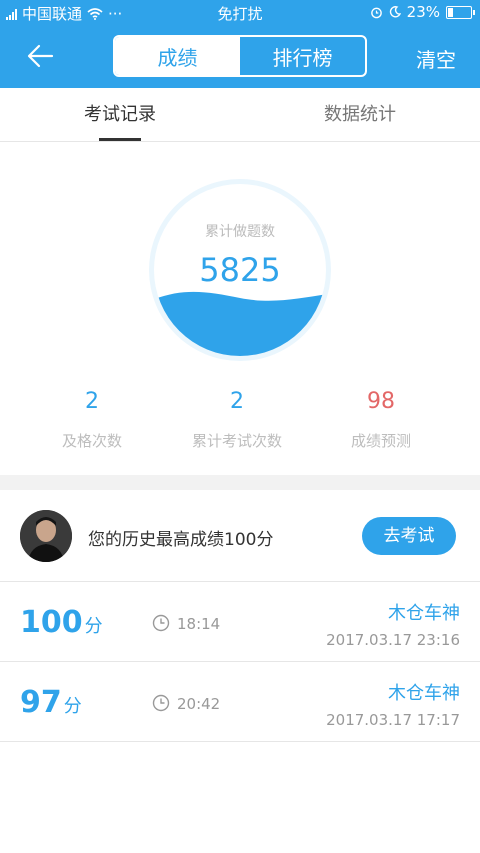 The height and width of the screenshot is (853, 480). Describe the element at coordinates (92, 401) in the screenshot. I see `pass-count-value: 2` at that location.